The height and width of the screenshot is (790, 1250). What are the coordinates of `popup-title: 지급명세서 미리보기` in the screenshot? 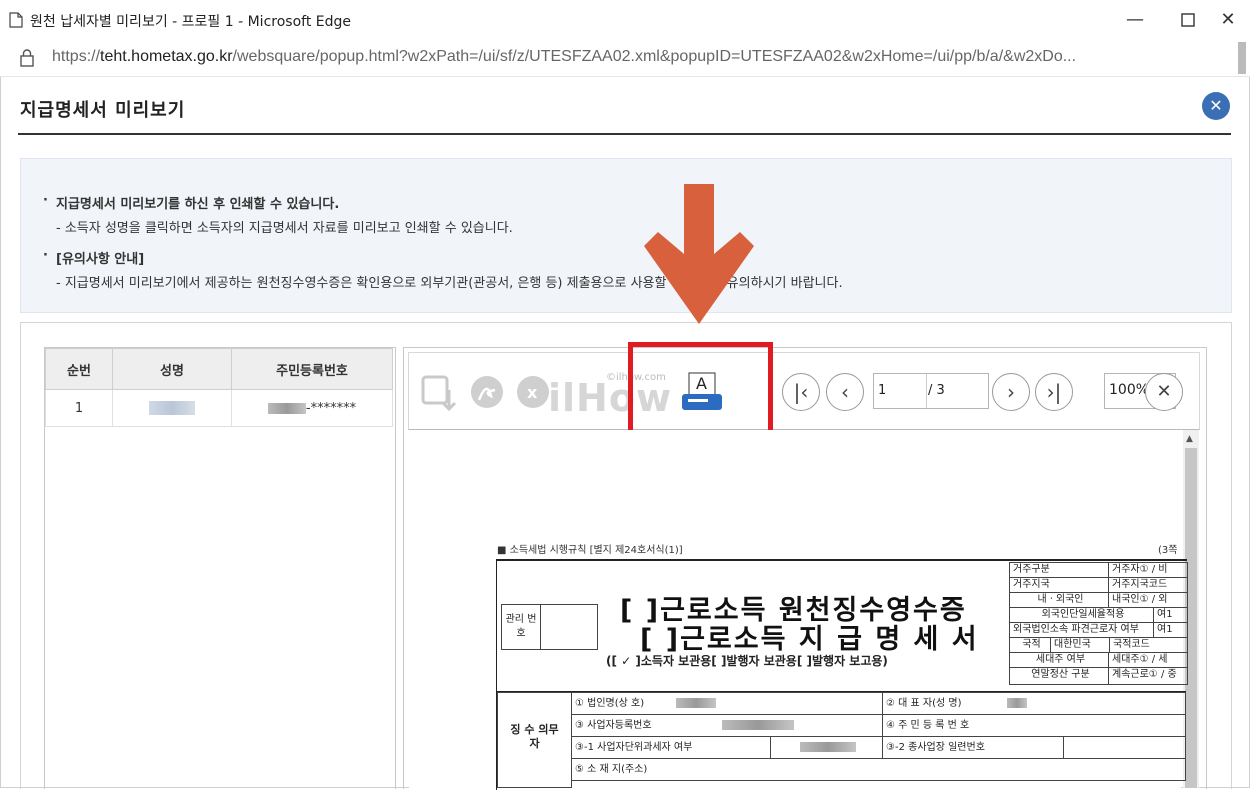 It's located at (103, 110).